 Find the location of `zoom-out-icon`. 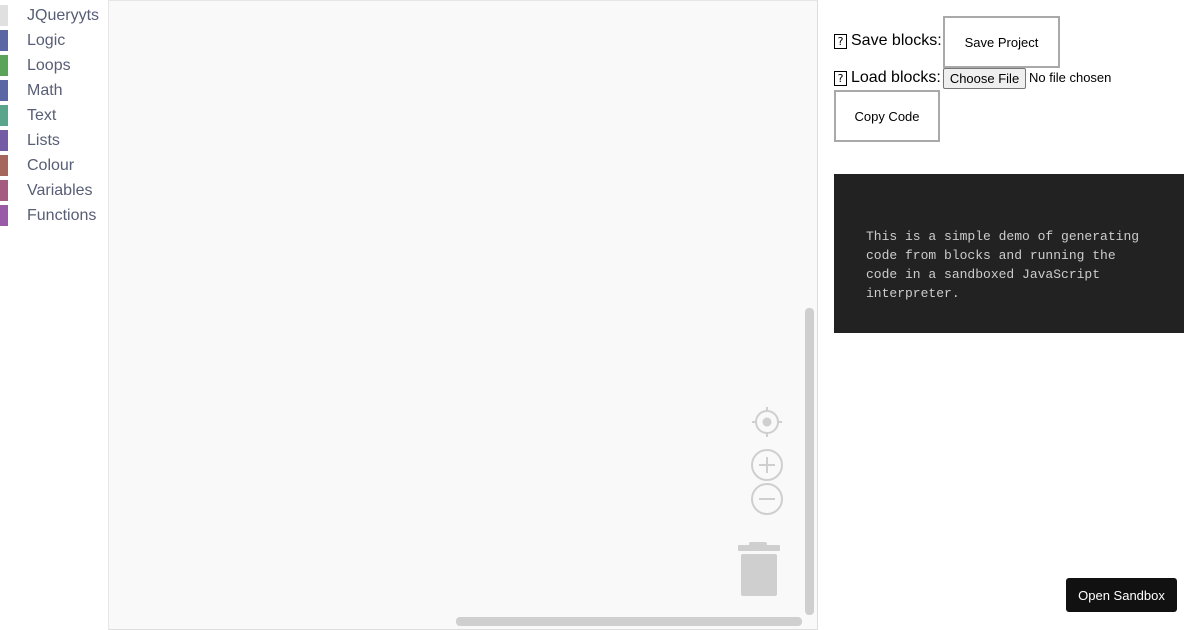

zoom-out-icon is located at coordinates (767, 499).